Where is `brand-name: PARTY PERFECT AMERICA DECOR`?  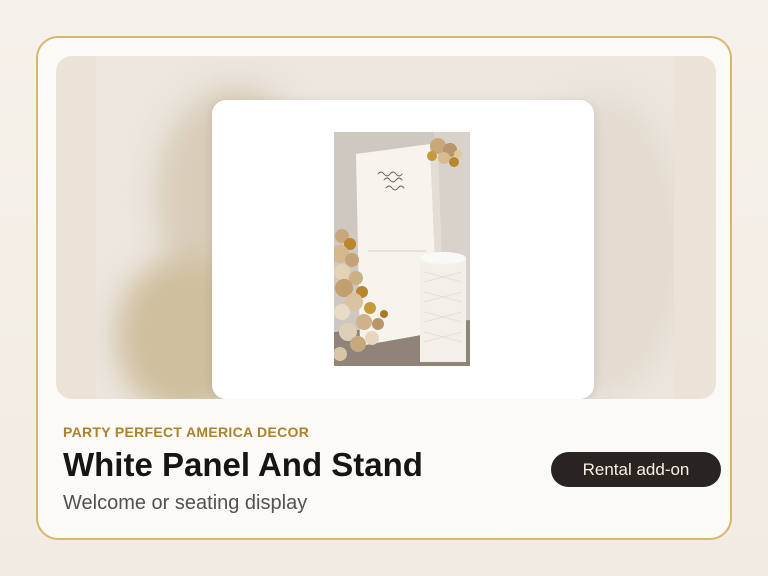 brand-name: PARTY PERFECT AMERICA DECOR is located at coordinates (186, 432).